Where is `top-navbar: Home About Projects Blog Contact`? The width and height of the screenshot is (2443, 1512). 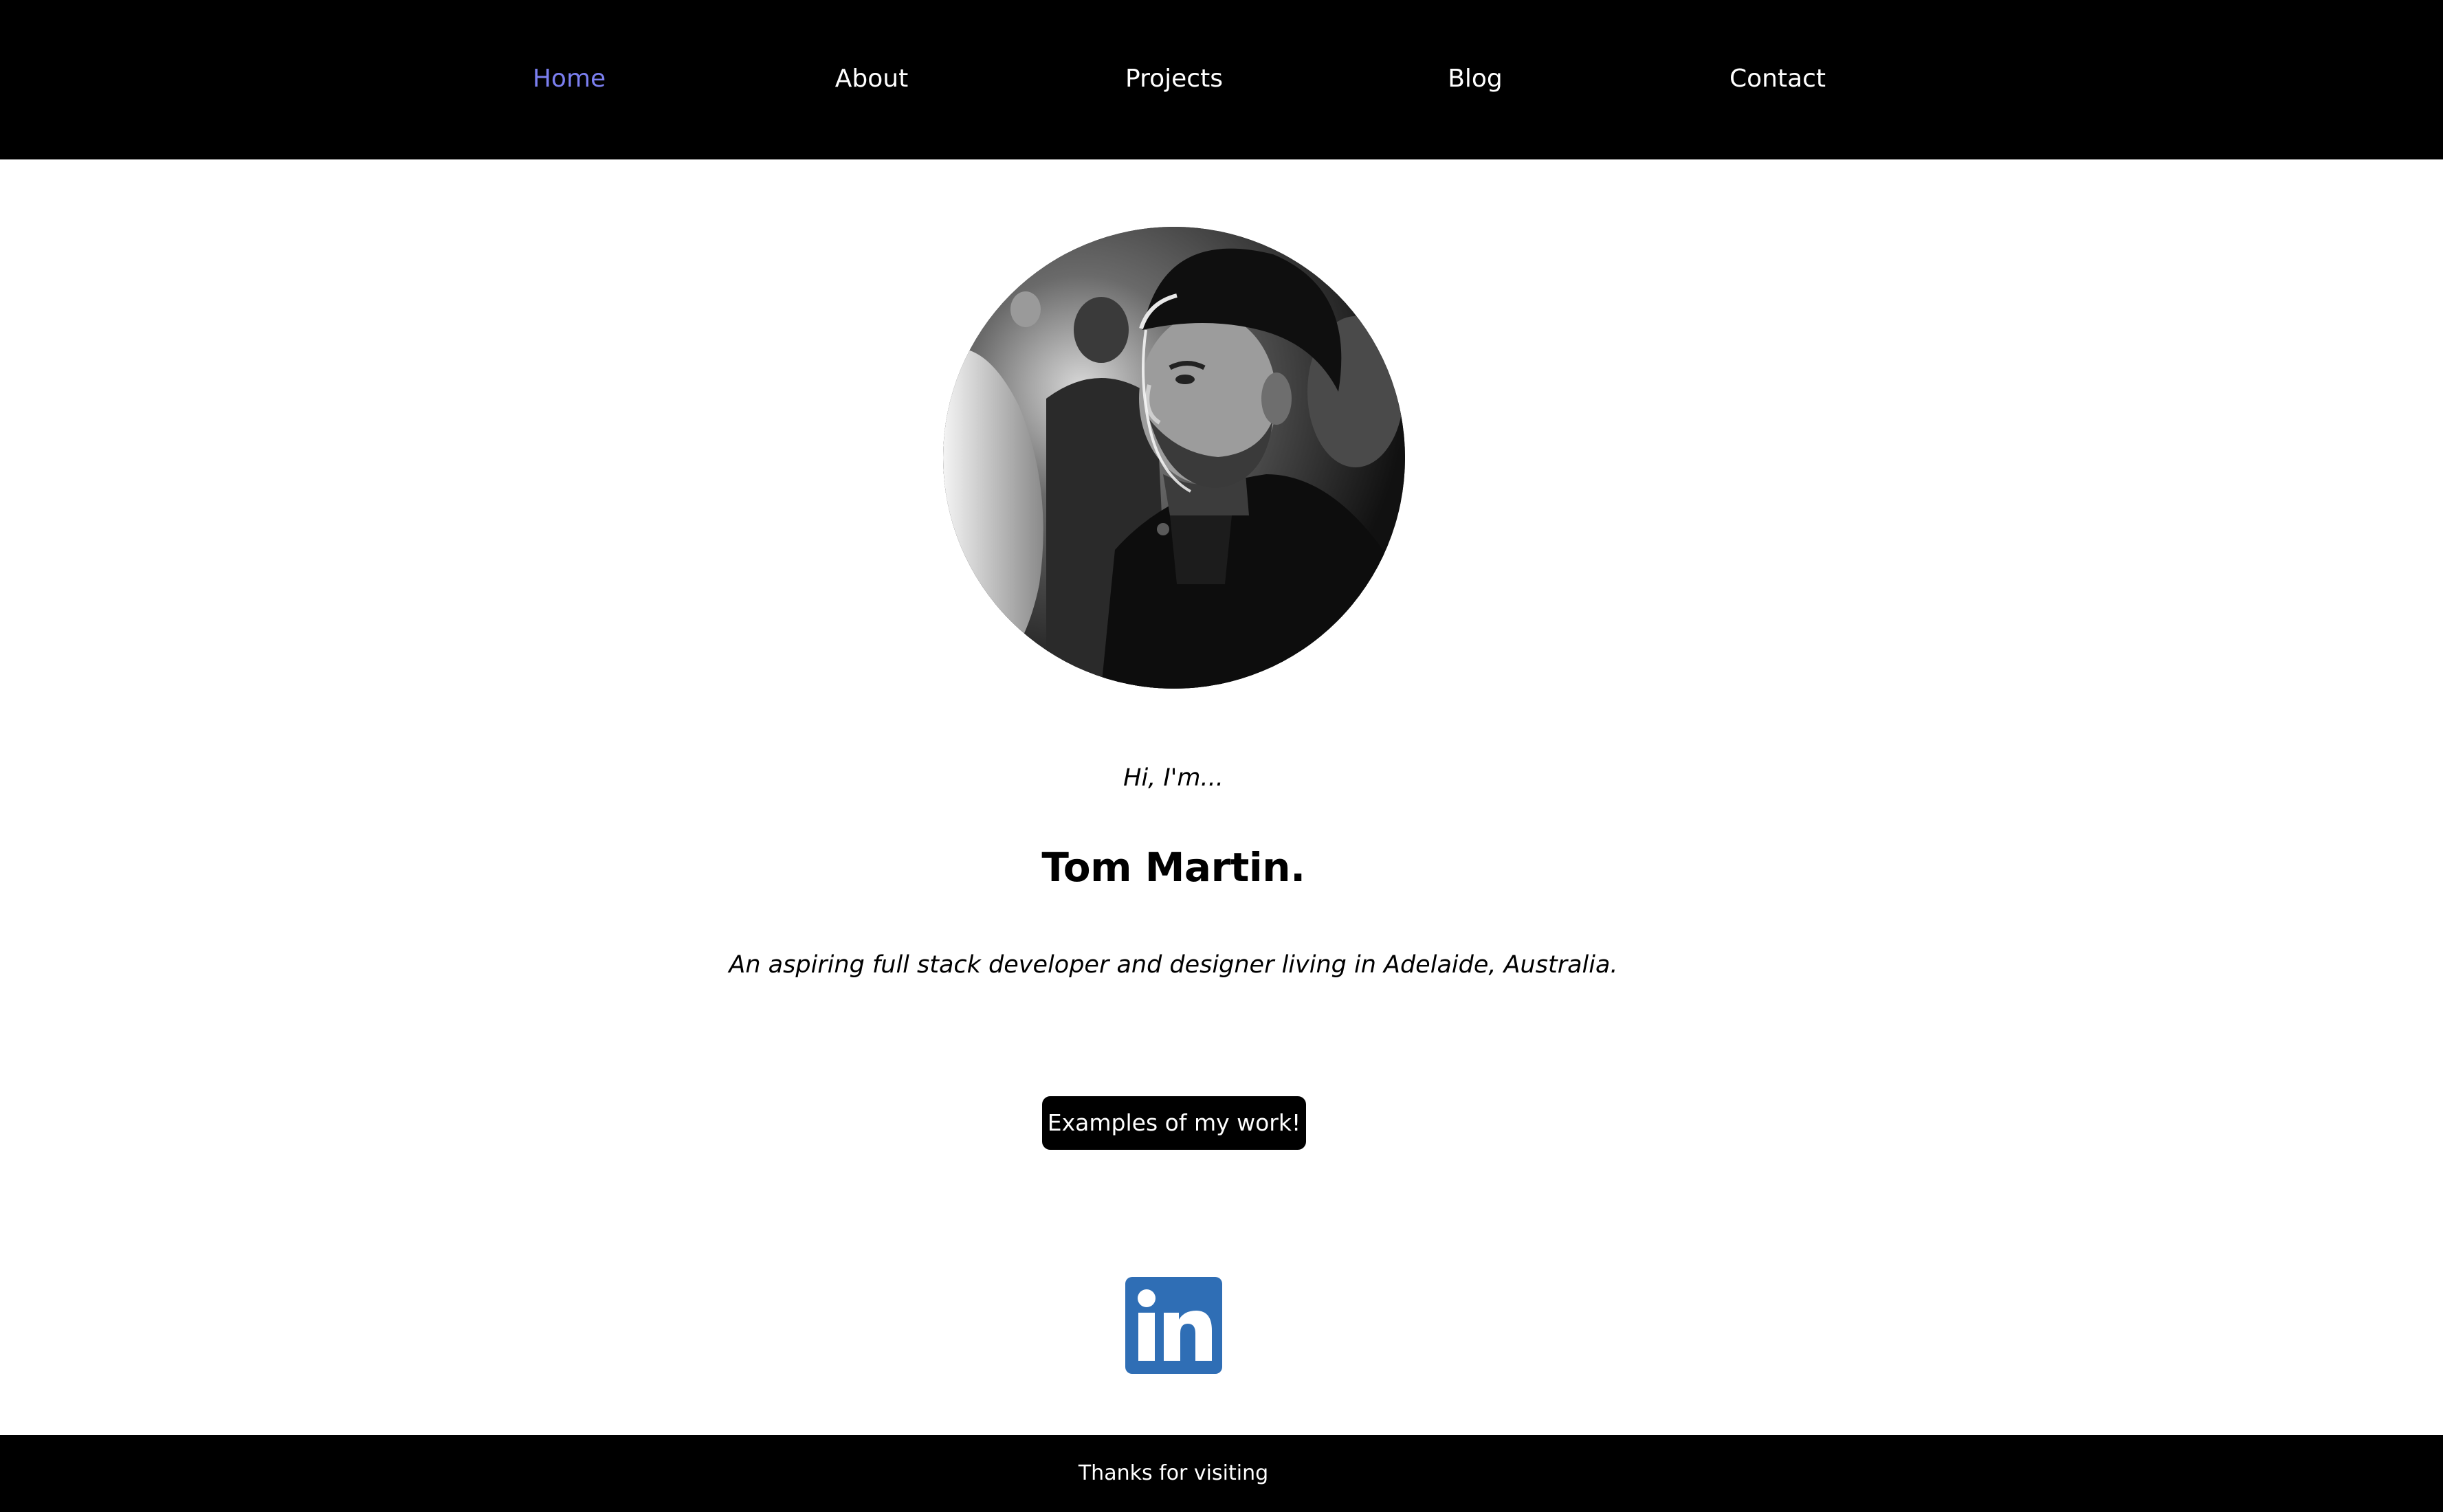 top-navbar: Home About Projects Blog Contact is located at coordinates (1221, 79).